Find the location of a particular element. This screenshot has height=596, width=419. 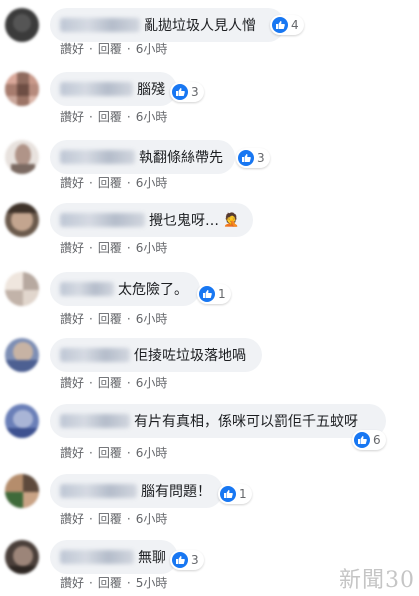

comment-bubble: 太危險了。 is located at coordinates (125, 289).